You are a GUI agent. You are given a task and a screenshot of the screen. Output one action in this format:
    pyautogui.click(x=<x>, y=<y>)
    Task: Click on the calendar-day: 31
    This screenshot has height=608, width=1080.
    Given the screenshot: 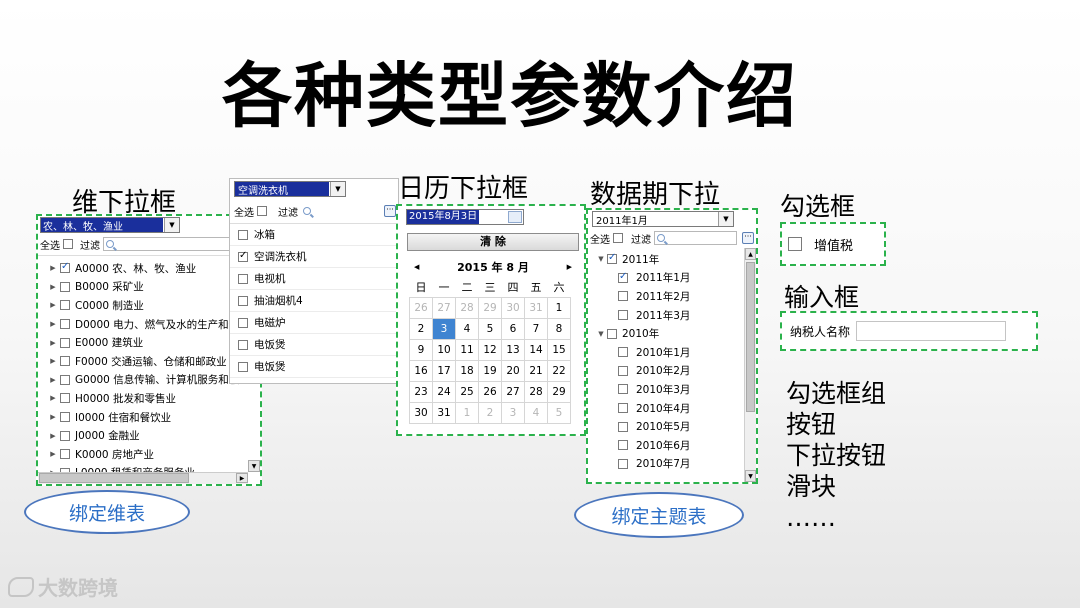 What is the action you would take?
    pyautogui.click(x=536, y=307)
    